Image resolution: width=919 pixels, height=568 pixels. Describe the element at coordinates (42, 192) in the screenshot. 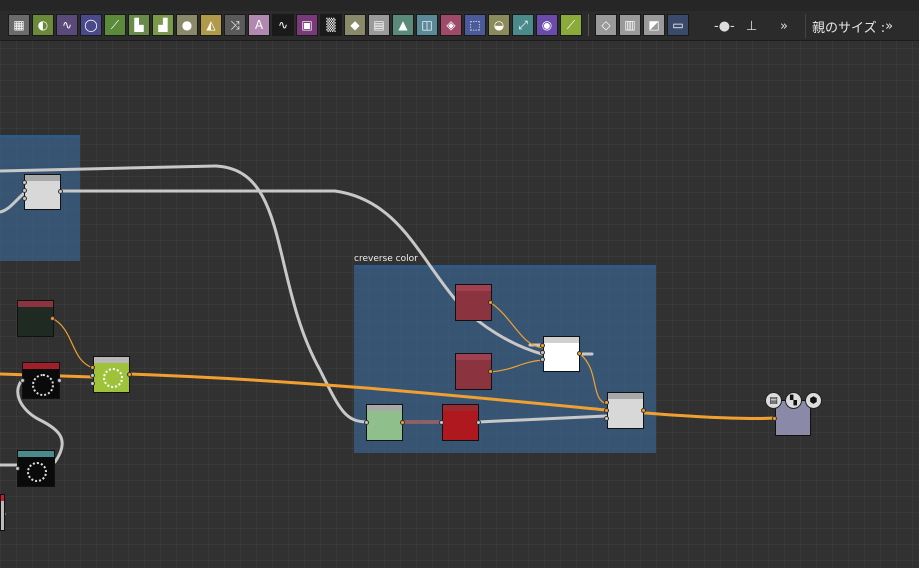

I see `blend-node-left` at that location.